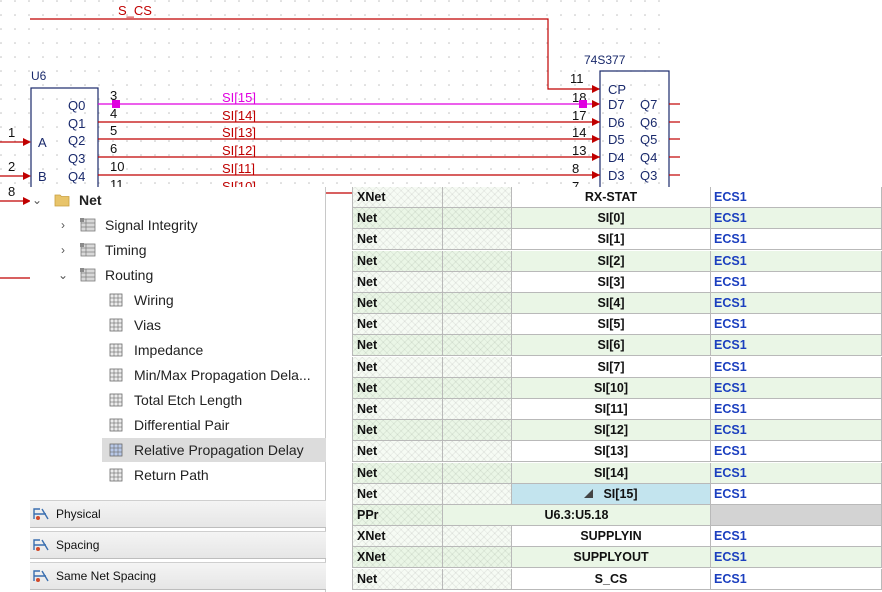  What do you see at coordinates (611, 261) in the screenshot?
I see `net-name-cell: SI[2]` at bounding box center [611, 261].